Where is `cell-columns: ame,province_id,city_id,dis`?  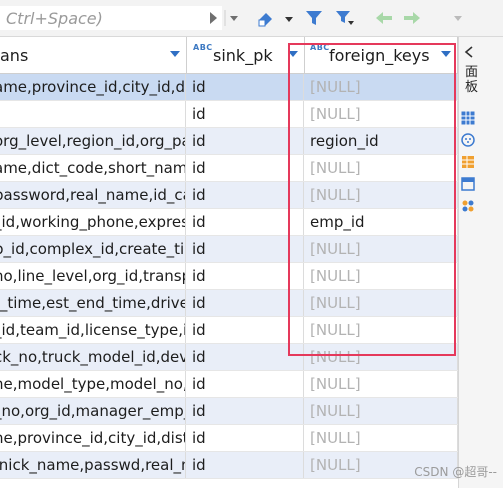
cell-columns: ame,province_id,city_id,dis is located at coordinates (93, 87).